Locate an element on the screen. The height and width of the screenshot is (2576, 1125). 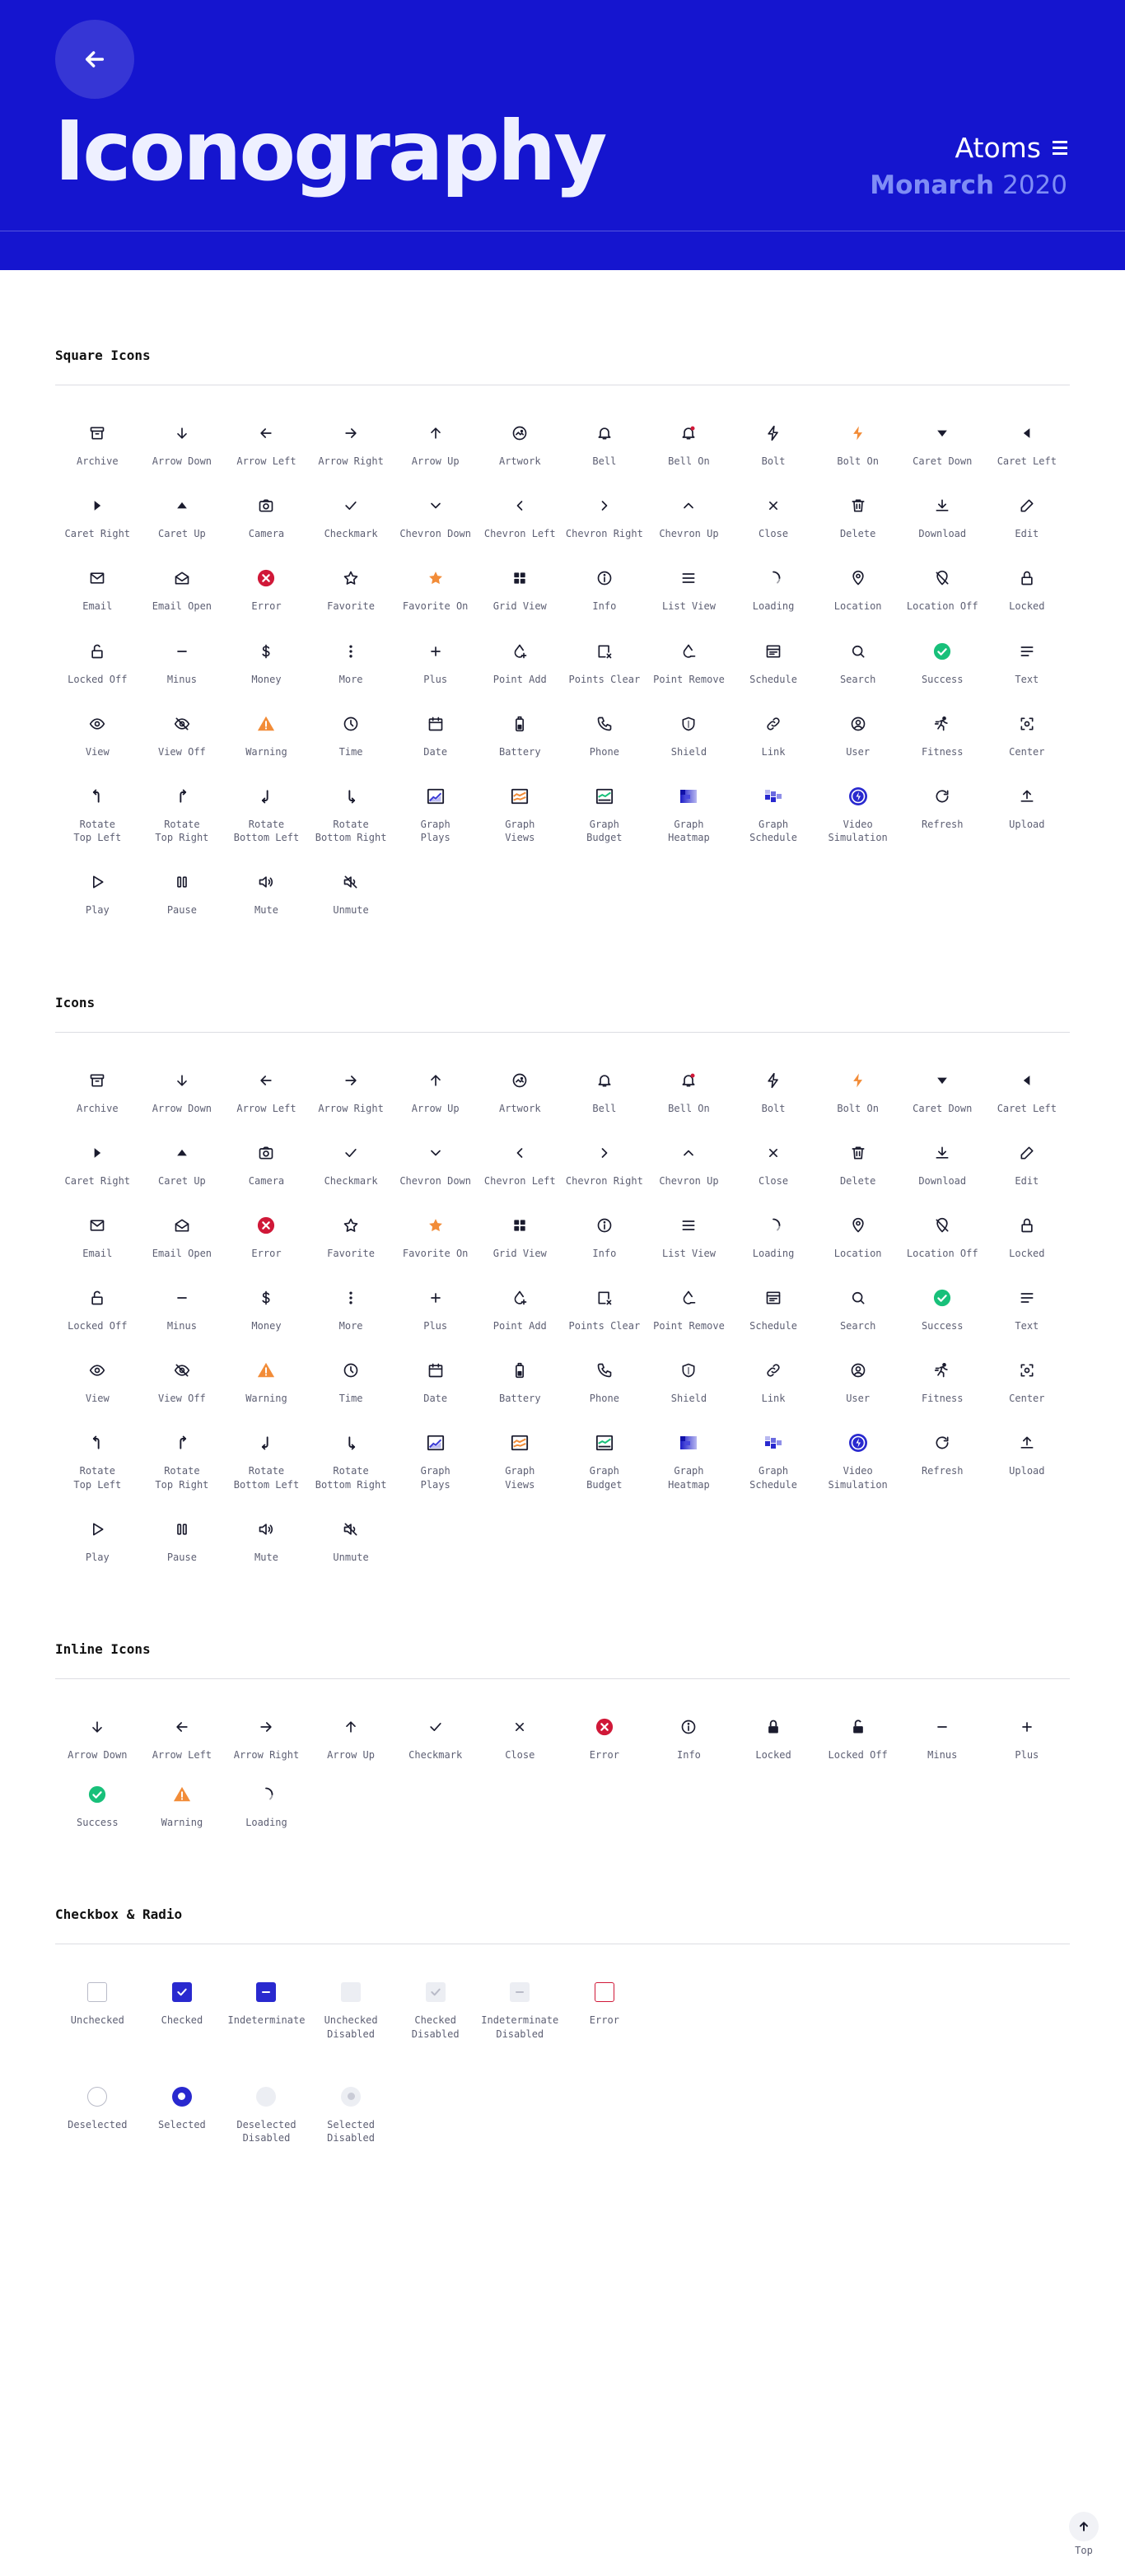
icon-label: Email is located at coordinates (98, 1253).